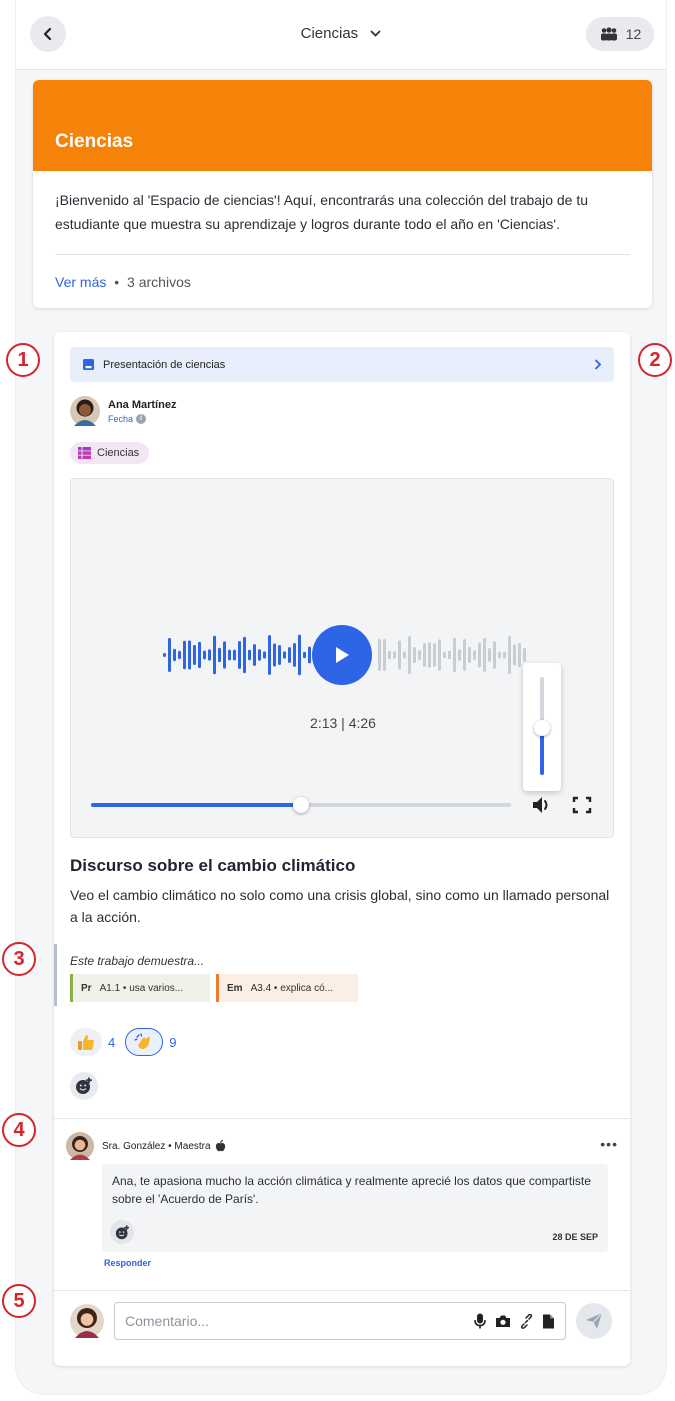 This screenshot has height=1401, width=675. I want to click on chevron-down-icon, so click(375, 33).